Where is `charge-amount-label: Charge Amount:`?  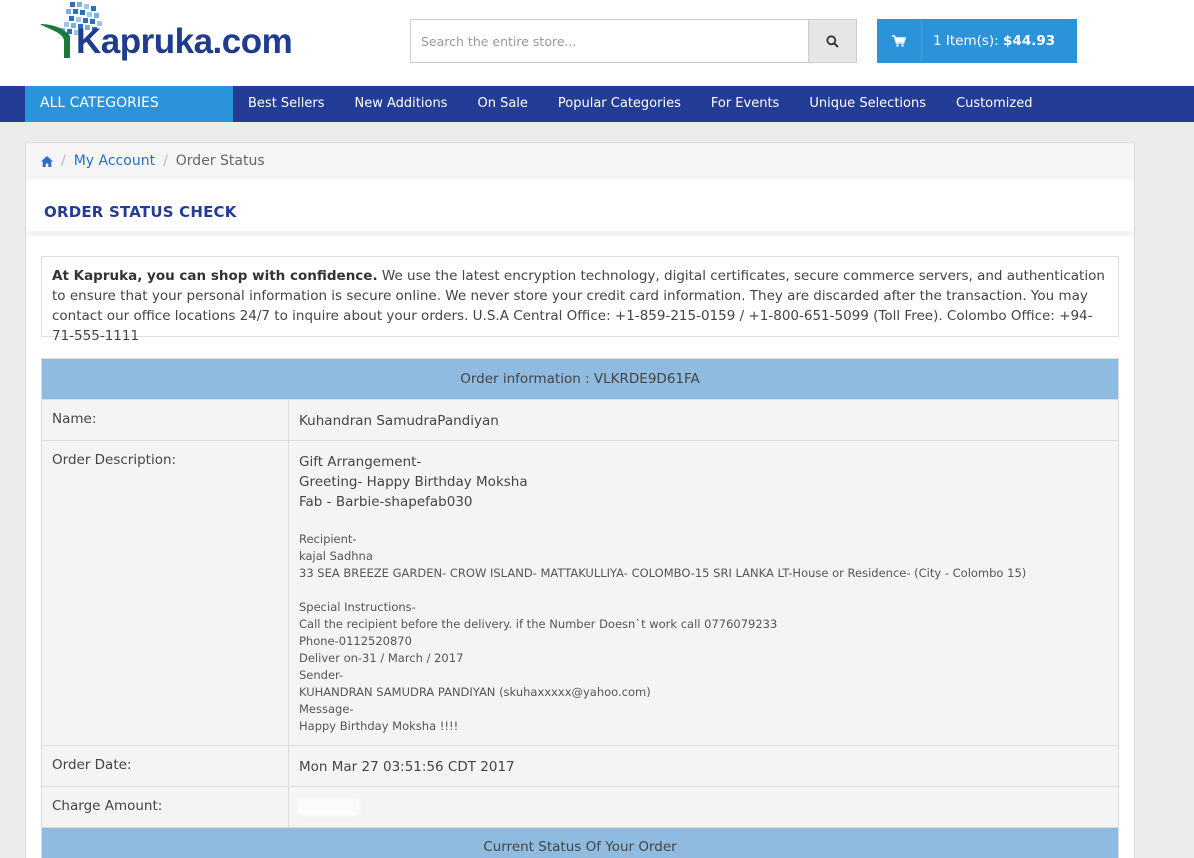
charge-amount-label: Charge Amount: is located at coordinates (165, 807).